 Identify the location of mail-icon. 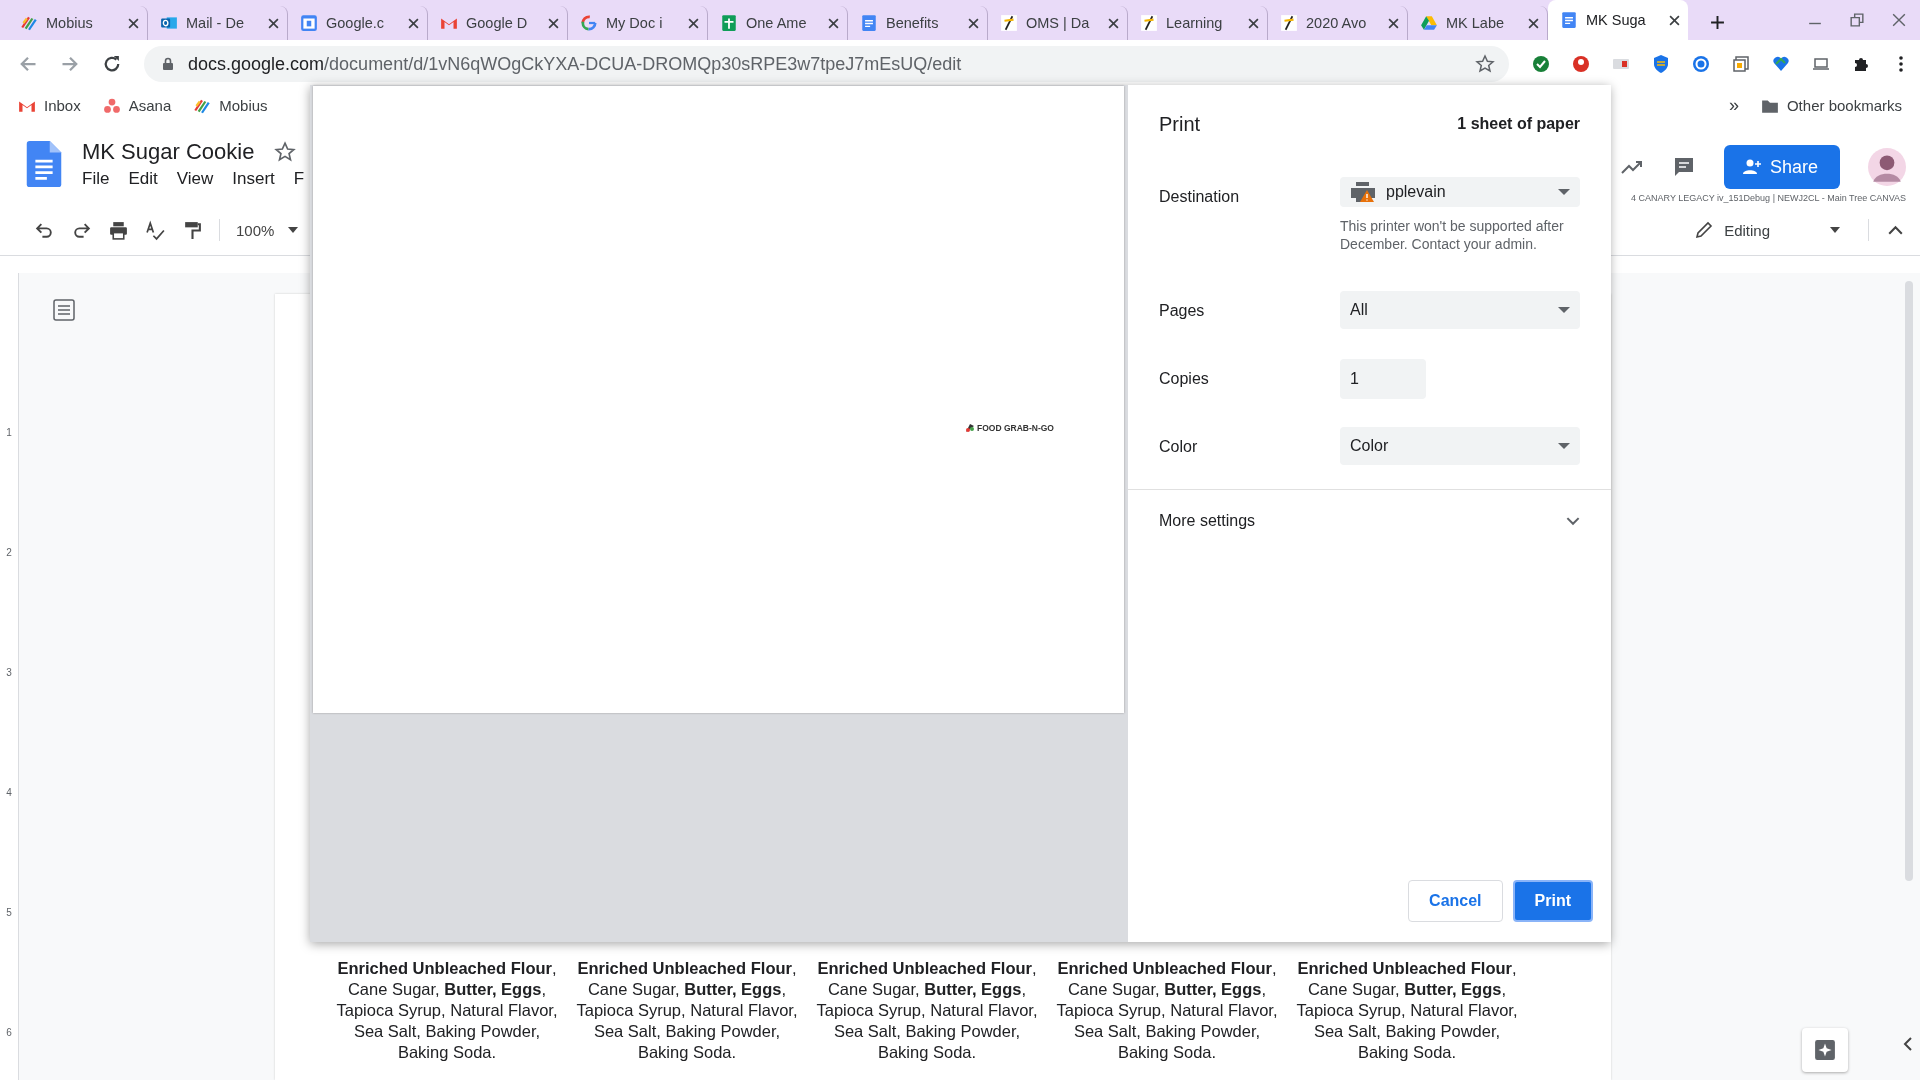
(169, 23).